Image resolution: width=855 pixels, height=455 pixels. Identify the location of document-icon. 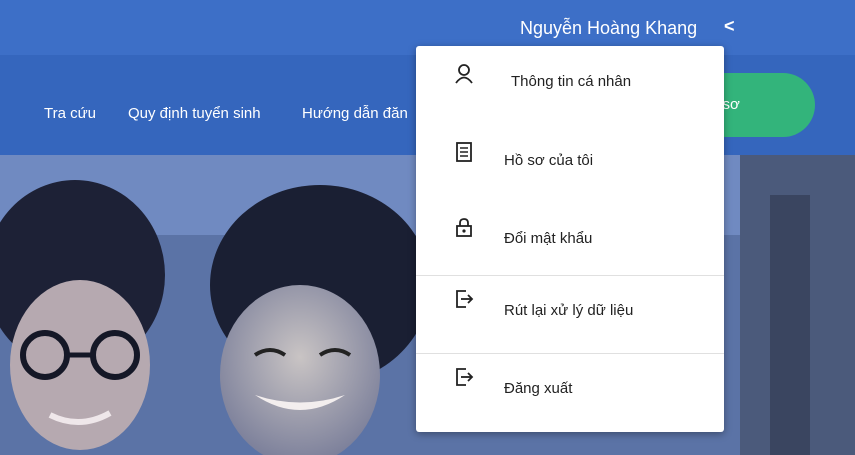
(464, 152).